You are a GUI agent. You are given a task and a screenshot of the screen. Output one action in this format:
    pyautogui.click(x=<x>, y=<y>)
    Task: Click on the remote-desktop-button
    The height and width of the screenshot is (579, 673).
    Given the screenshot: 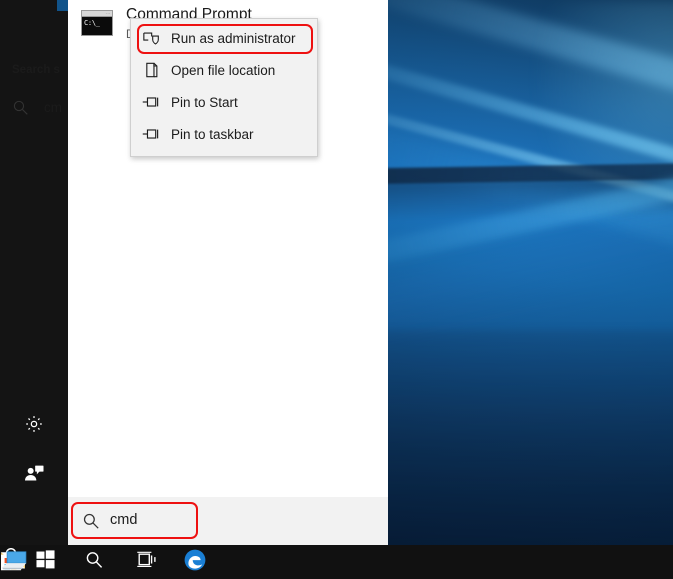 What is the action you would take?
    pyautogui.click(x=14, y=562)
    